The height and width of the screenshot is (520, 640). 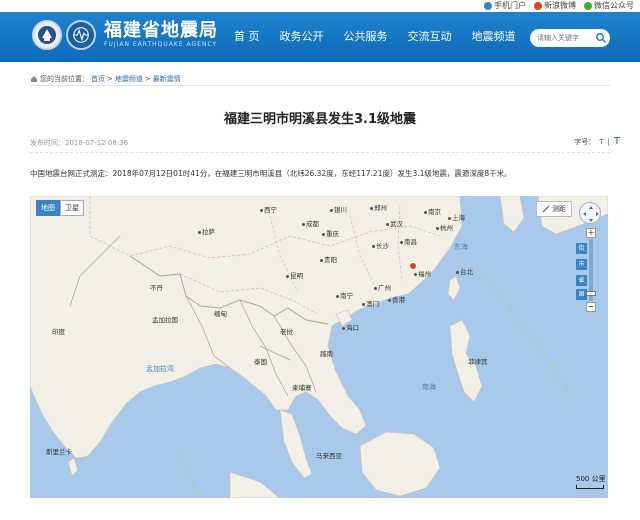 I want to click on zoom-street-label: 街, so click(x=581, y=248).